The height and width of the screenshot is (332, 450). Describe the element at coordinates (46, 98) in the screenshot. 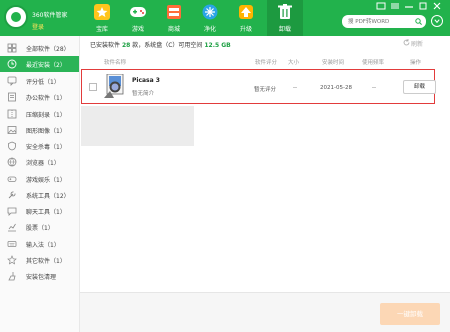

I see `sidebar-item-label: 办公软件（1）` at that location.